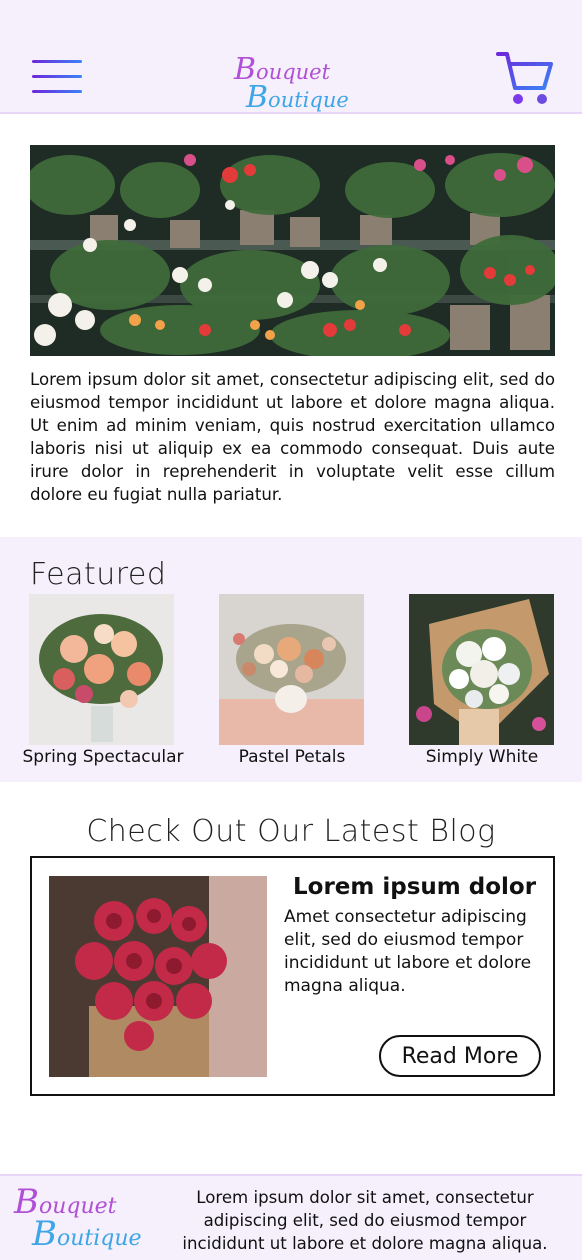 The height and width of the screenshot is (1260, 582). I want to click on featured-item-pastel-petals: Pastel Petals, so click(292, 684).